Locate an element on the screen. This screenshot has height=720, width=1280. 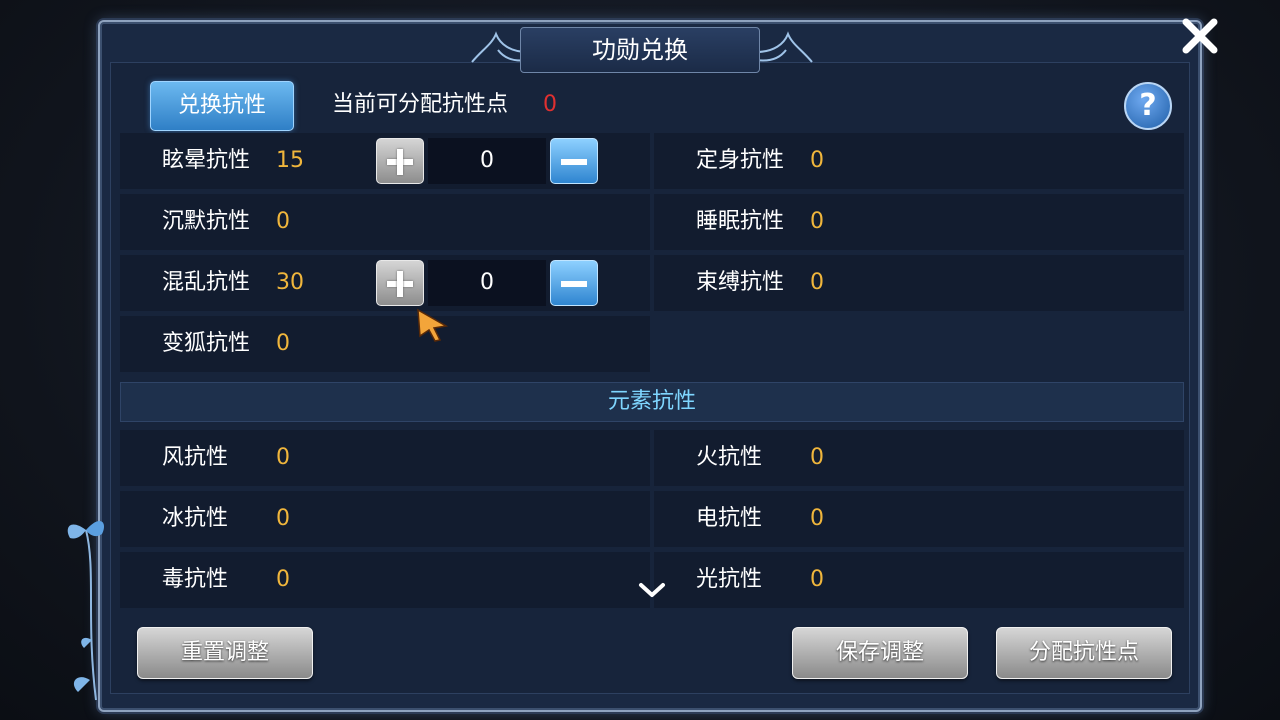
resistance-value: 15 is located at coordinates (290, 160).